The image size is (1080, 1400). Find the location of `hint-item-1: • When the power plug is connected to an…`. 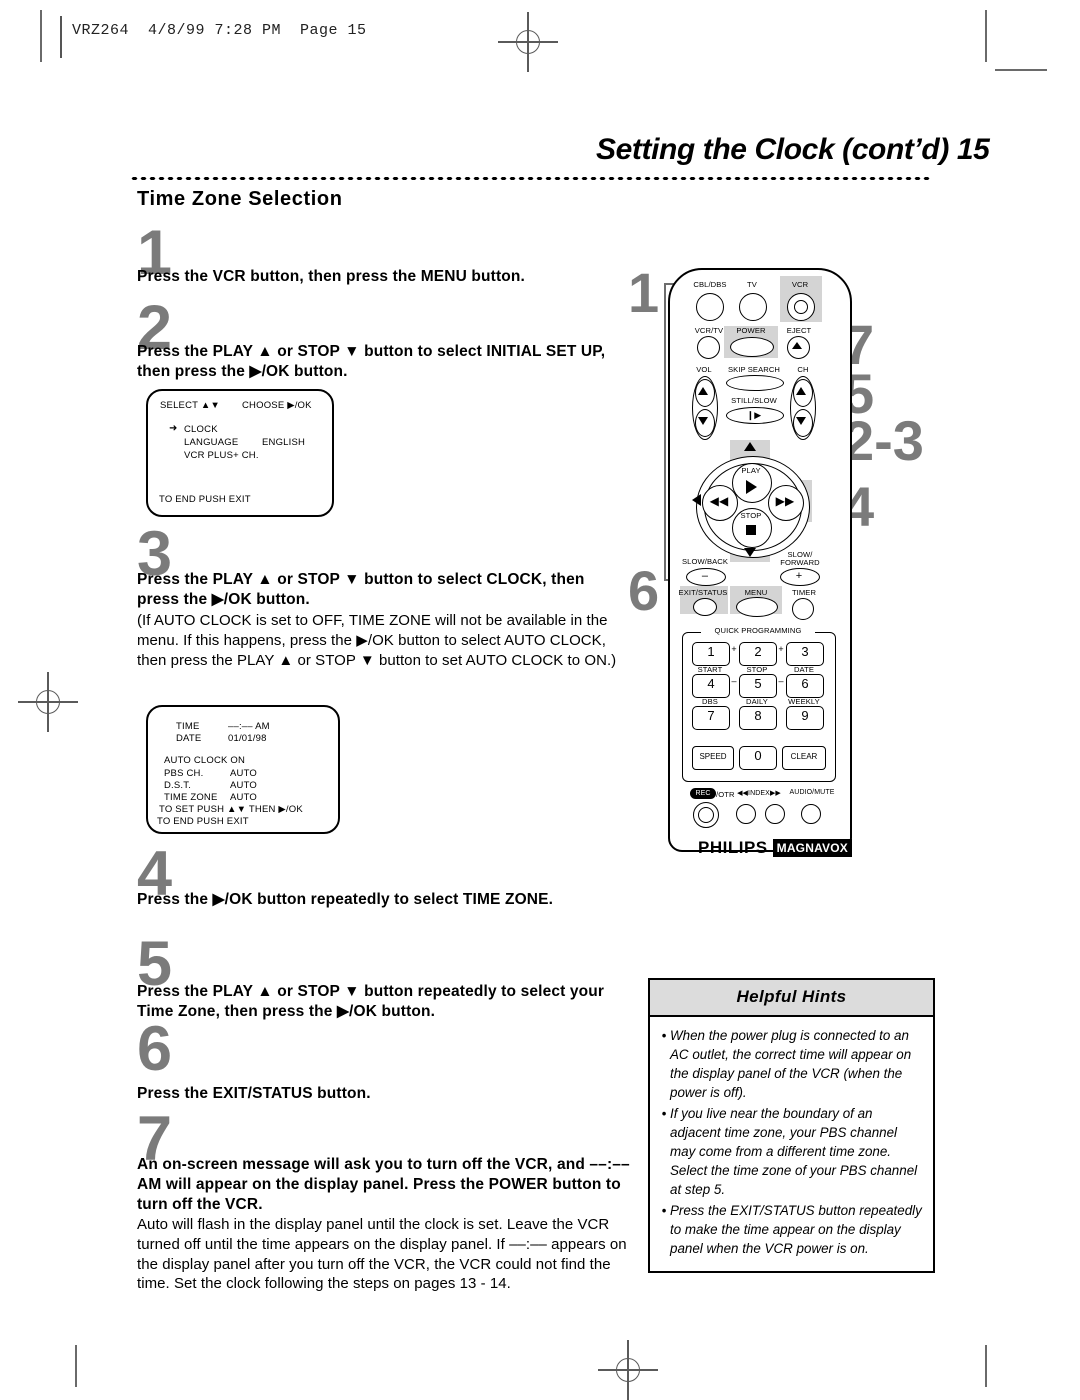

hint-item-1: • When the power plug is connected to an… is located at coordinates (790, 1064).